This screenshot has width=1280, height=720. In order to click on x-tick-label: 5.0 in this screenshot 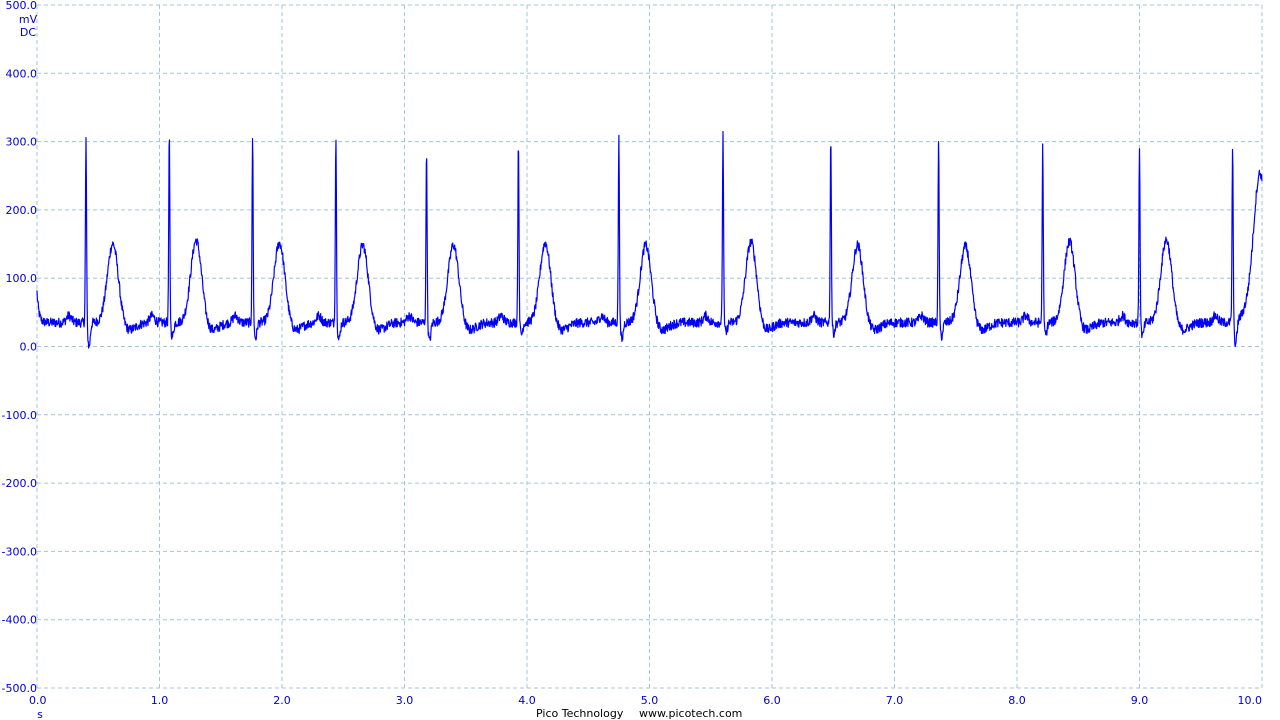, I will do `click(650, 700)`.